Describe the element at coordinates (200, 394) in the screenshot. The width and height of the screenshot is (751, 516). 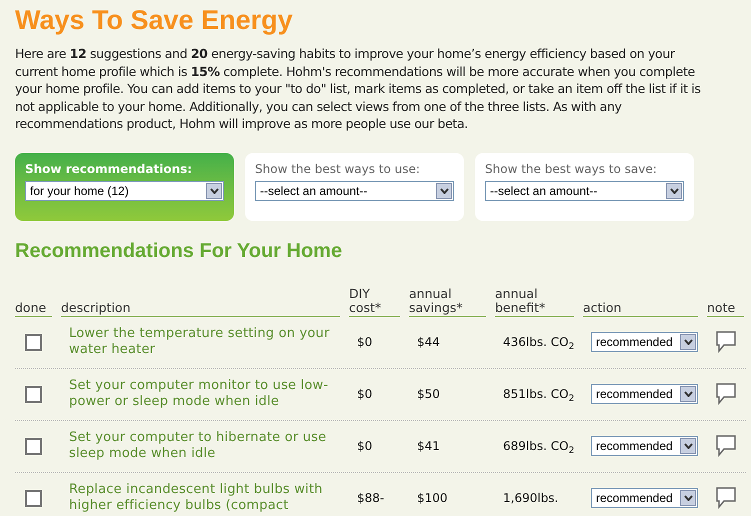
I see `recommendation-link: Set your computer monitor to use low-power or sleep mode when idle` at that location.